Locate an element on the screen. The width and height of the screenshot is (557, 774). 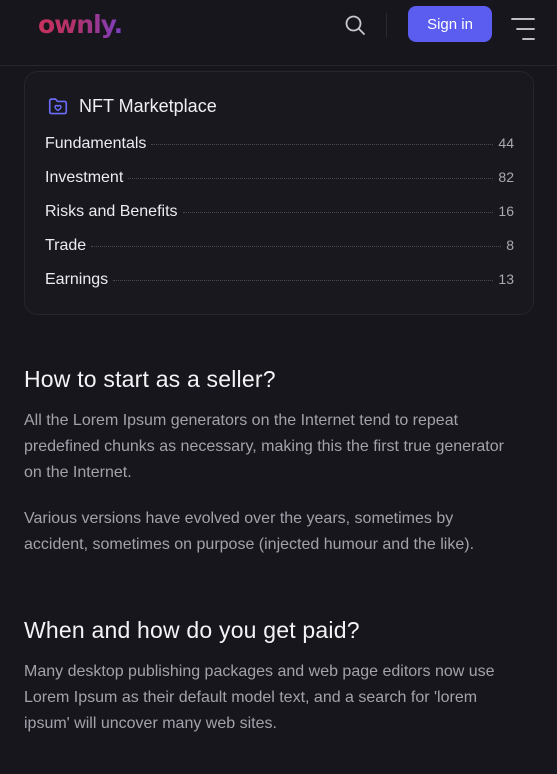
toc-item-investment: Investment 82 is located at coordinates (279, 186).